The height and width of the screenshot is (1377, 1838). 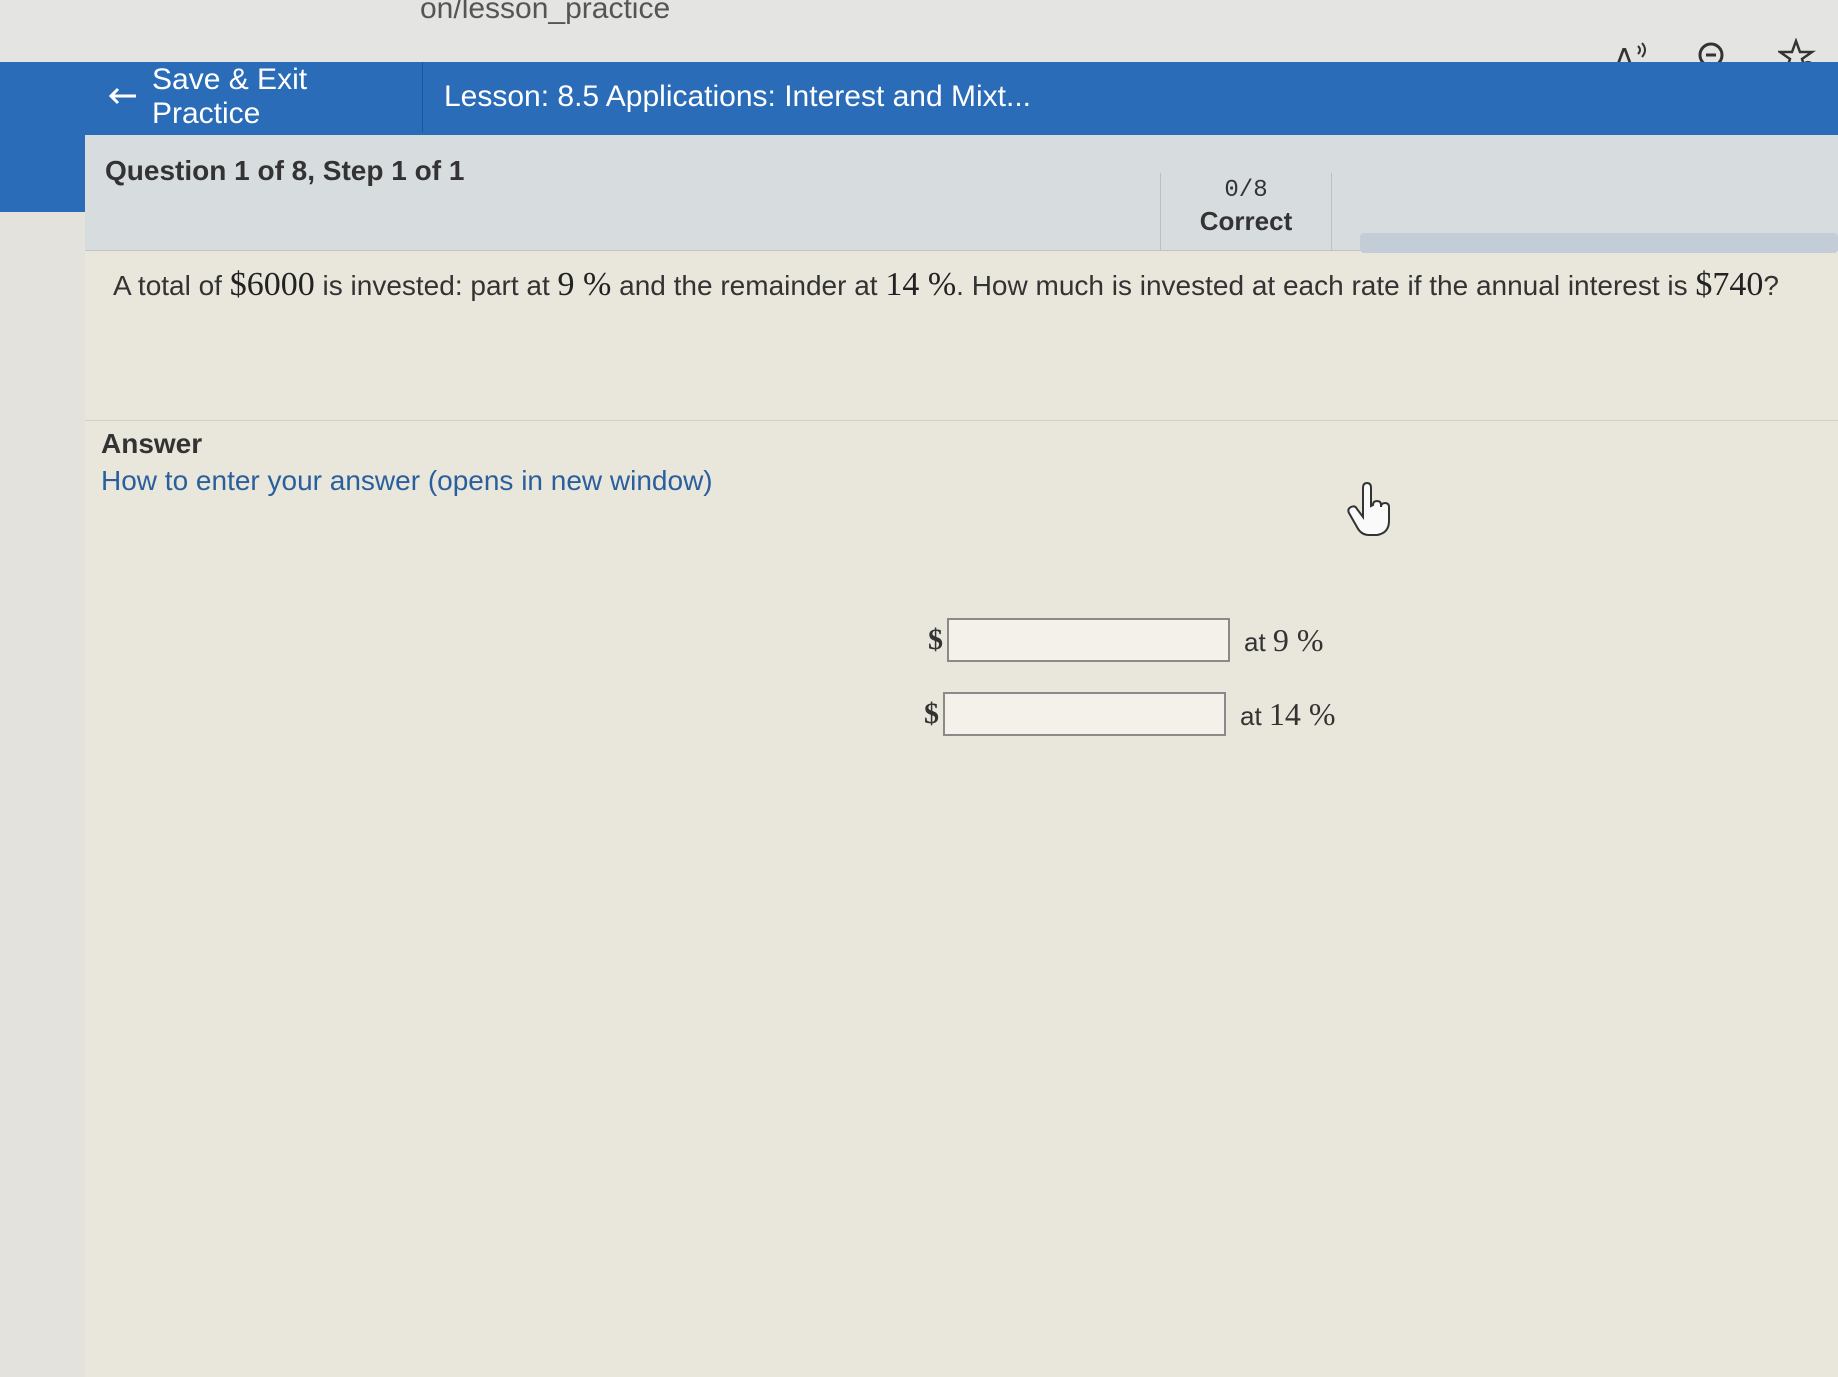 I want to click on problem-text: and the remainder at, so click(x=748, y=285).